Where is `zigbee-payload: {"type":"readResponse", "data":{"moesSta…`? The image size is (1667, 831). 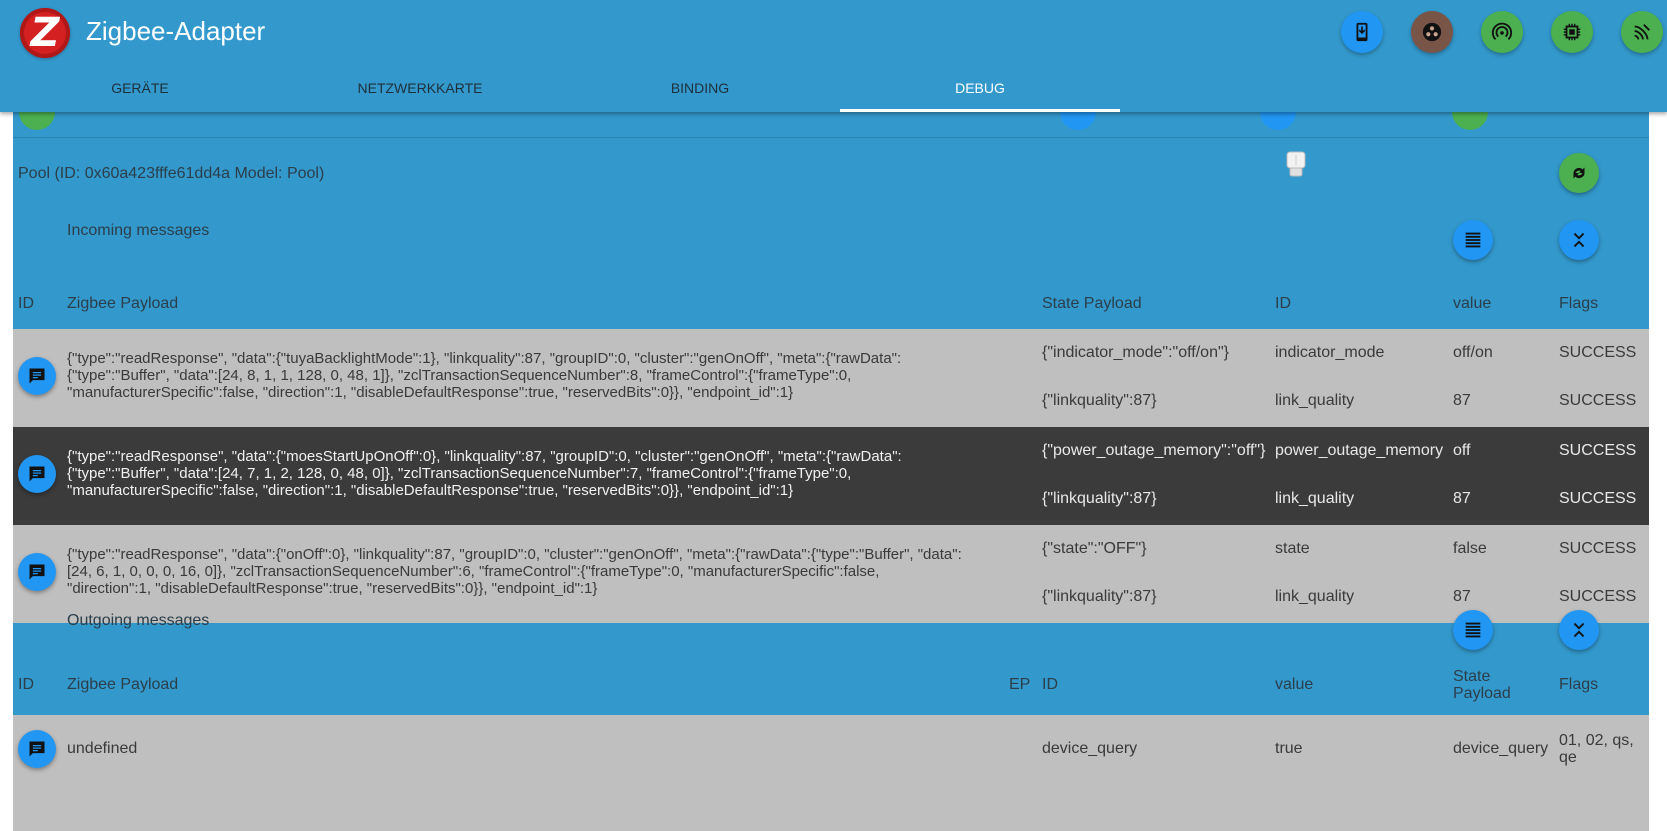
zigbee-payload: {"type":"readResponse", "data":{"moesSta… is located at coordinates (484, 473).